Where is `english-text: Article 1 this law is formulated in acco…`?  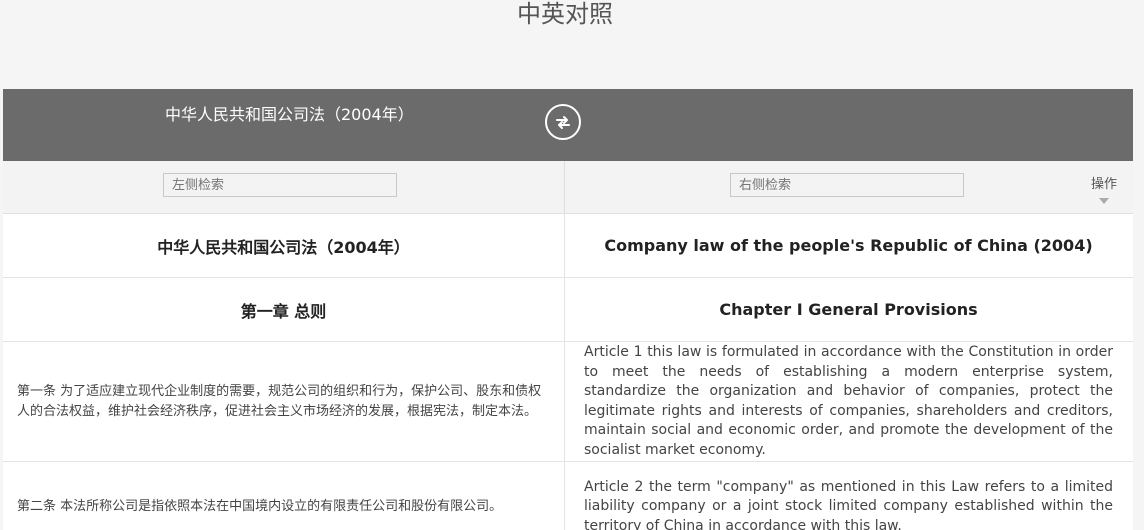 english-text: Article 1 this law is formulated in acco… is located at coordinates (848, 401).